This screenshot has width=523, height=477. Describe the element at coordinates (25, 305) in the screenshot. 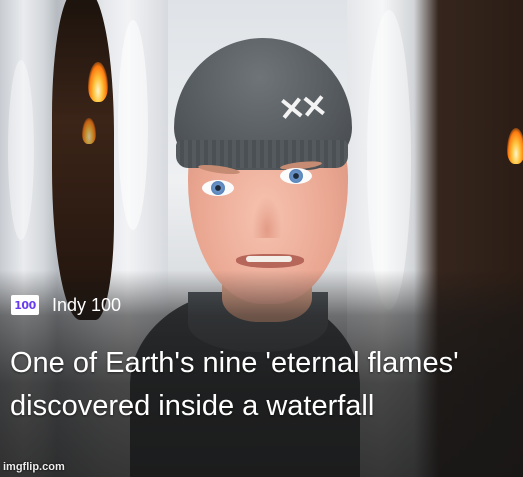

I see `indy100-logo-icon: 100` at that location.